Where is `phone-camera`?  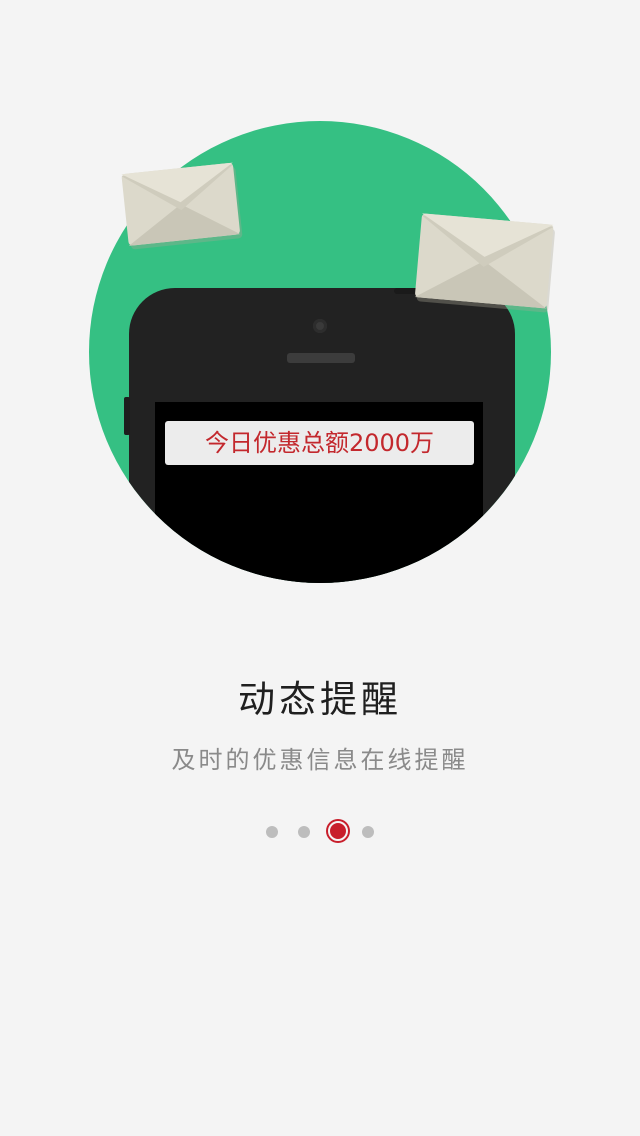
phone-camera is located at coordinates (320, 326).